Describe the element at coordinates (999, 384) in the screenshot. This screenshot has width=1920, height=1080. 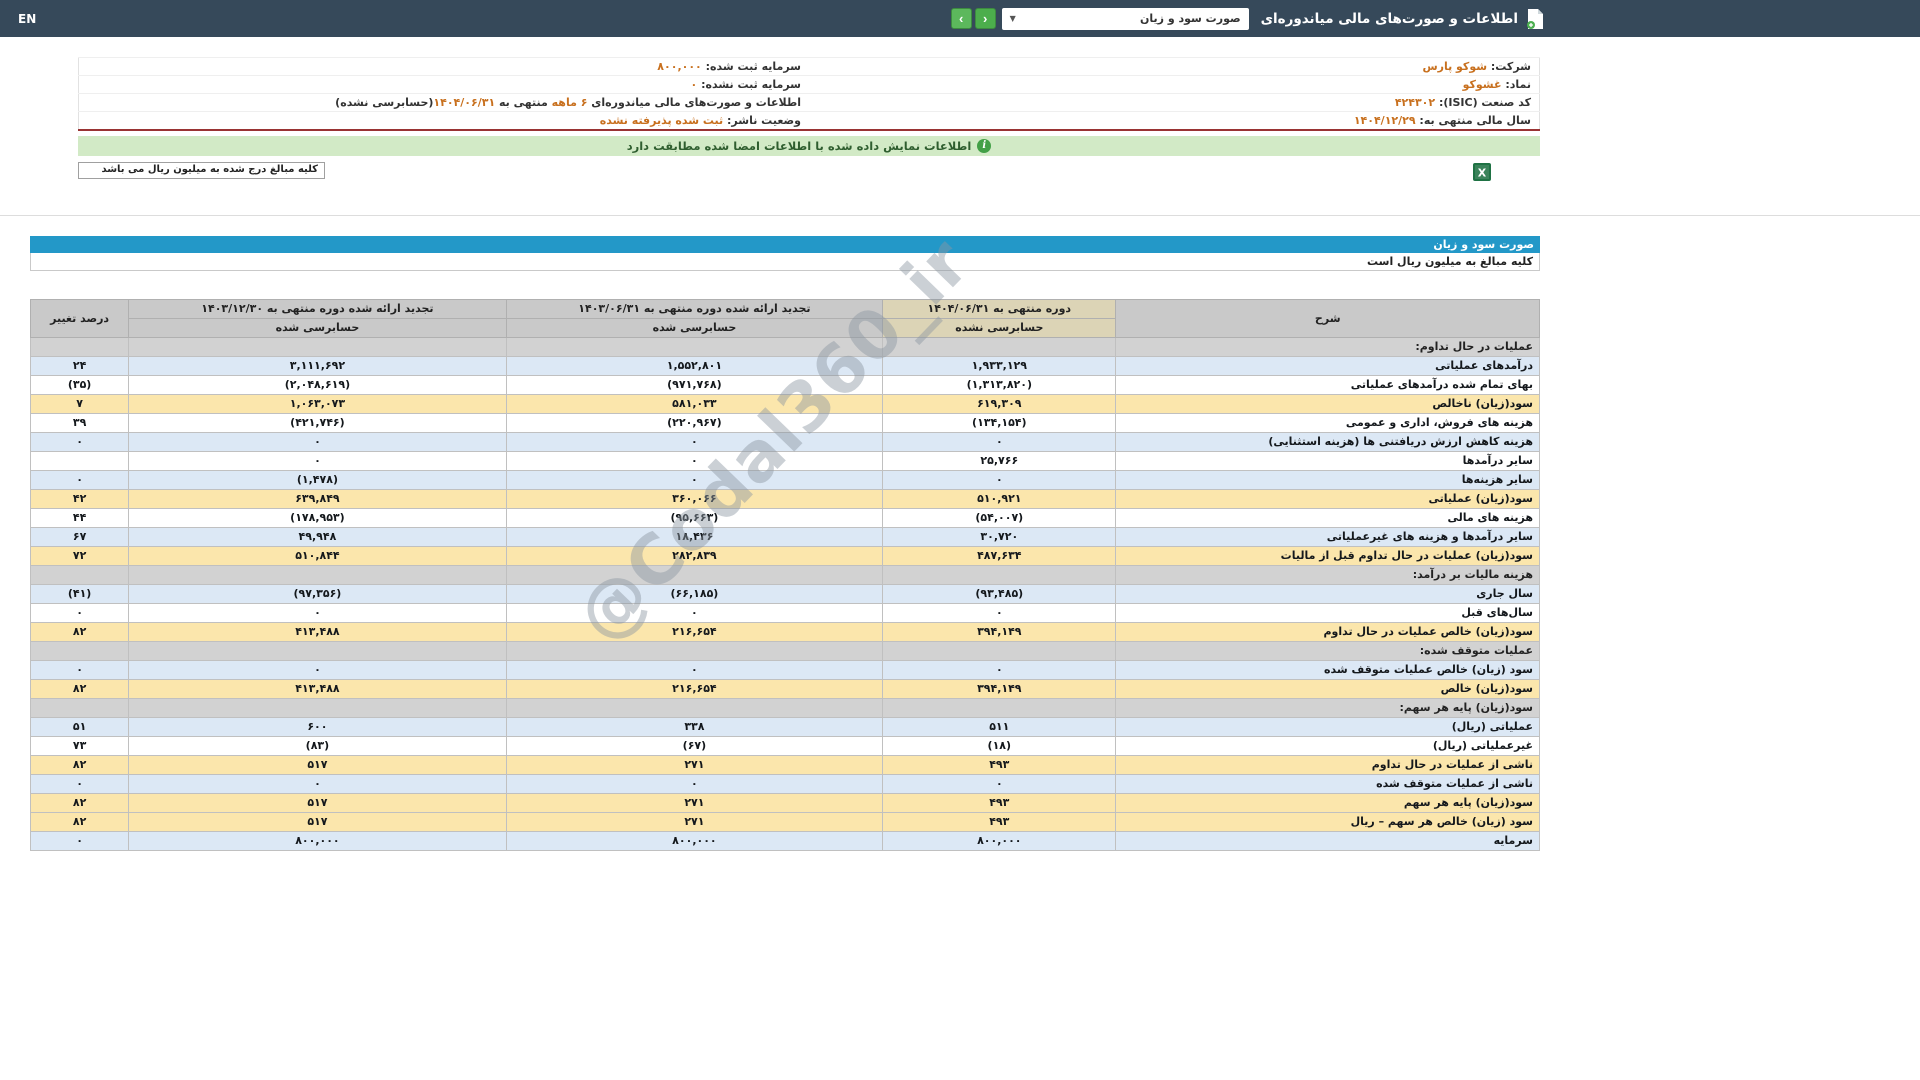
I see `statement-row-value: (۱,۳۱۳,۸۲۰)` at that location.